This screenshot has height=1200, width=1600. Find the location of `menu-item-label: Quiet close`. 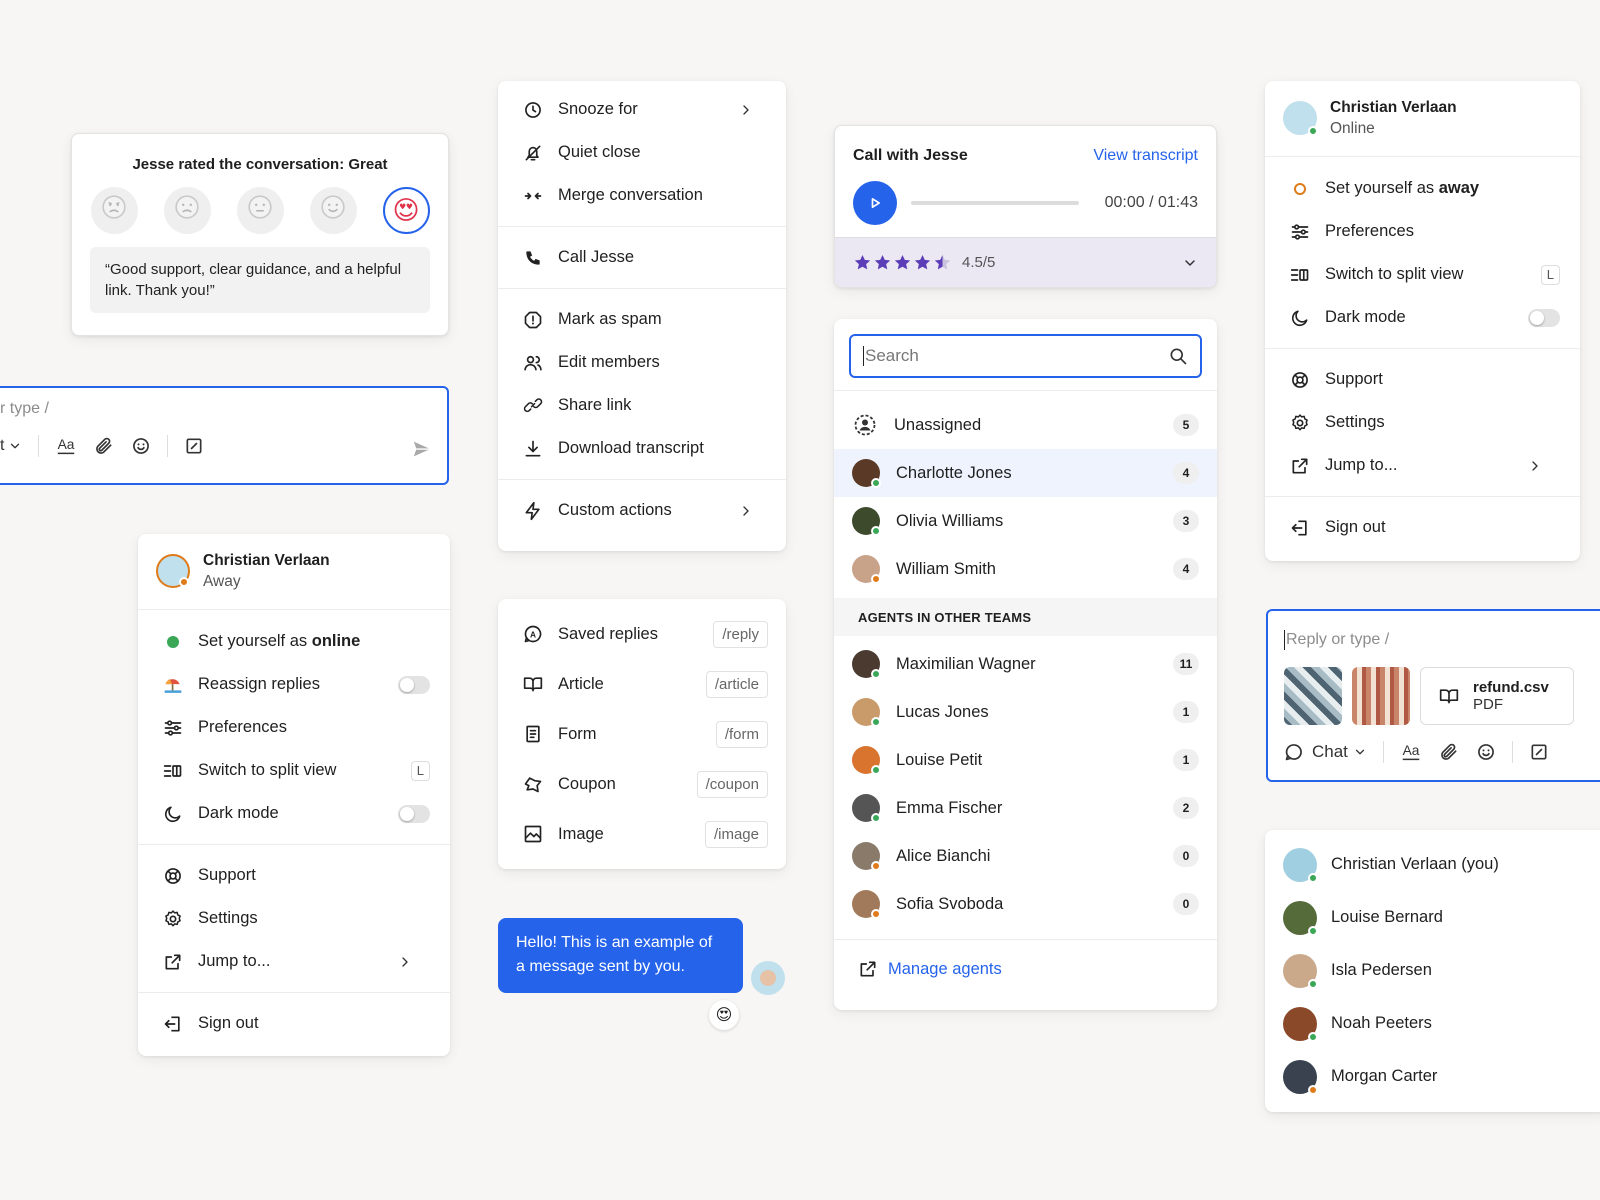

menu-item-label: Quiet close is located at coordinates (599, 152).